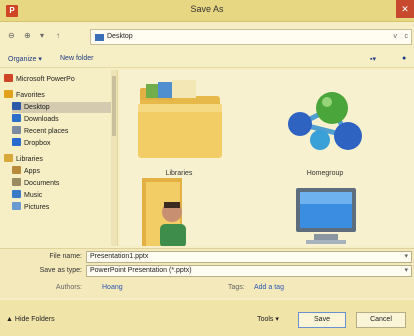 This screenshot has width=414, height=336. Describe the element at coordinates (249, 257) in the screenshot. I see `file-name-input: Presentation1.pptx ▾` at that location.